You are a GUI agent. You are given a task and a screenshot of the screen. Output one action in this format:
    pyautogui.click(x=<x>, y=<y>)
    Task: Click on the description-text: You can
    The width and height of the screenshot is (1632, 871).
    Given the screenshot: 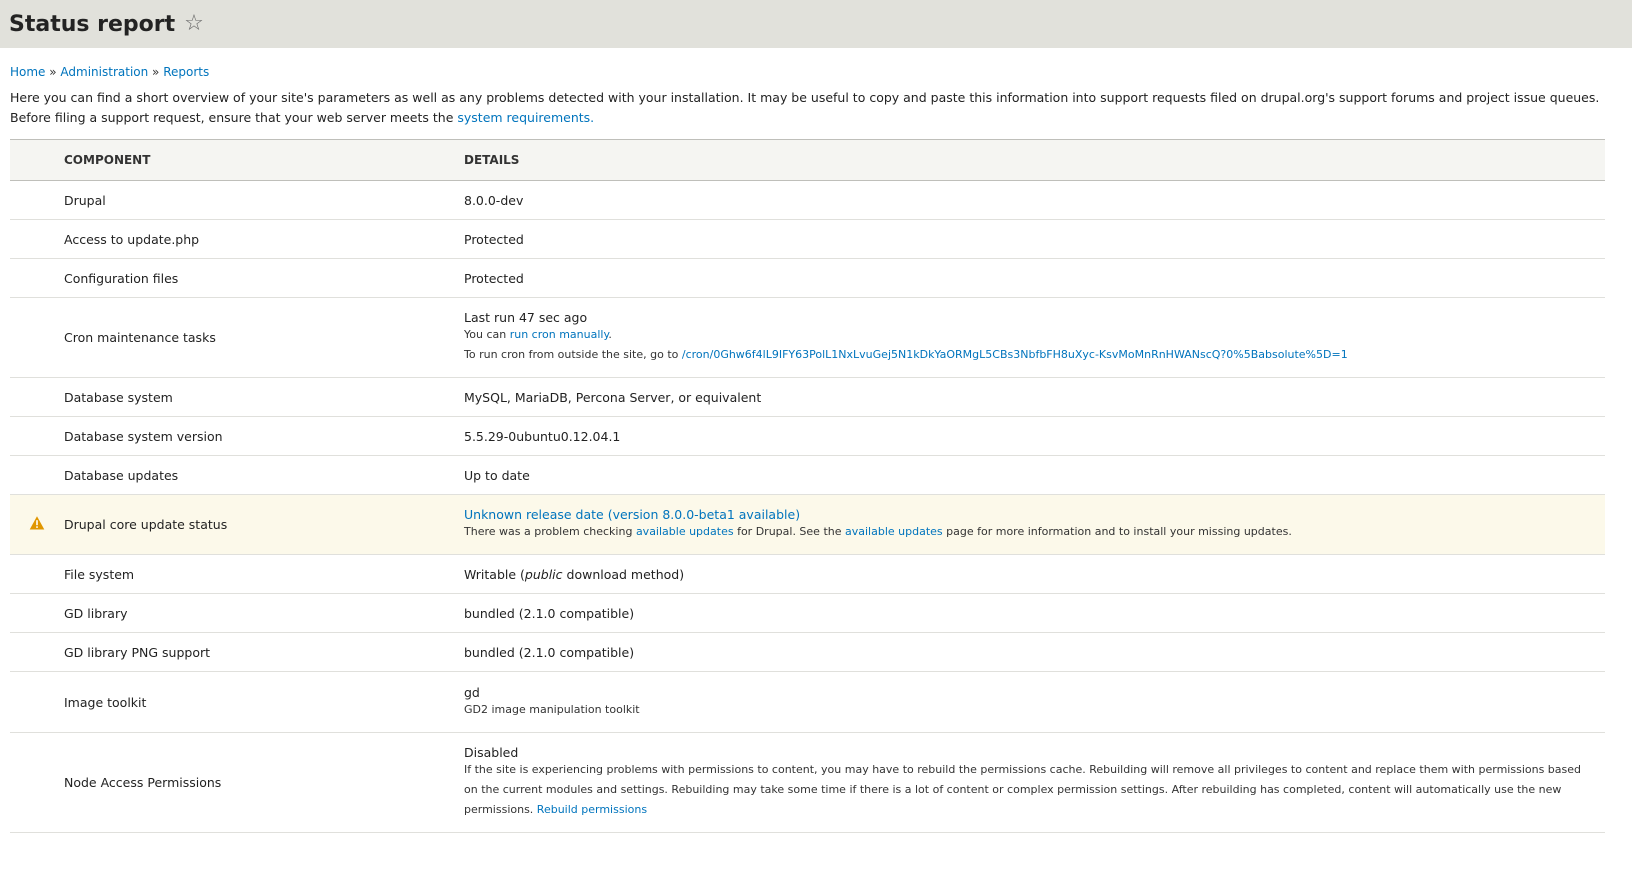 What is the action you would take?
    pyautogui.click(x=487, y=334)
    